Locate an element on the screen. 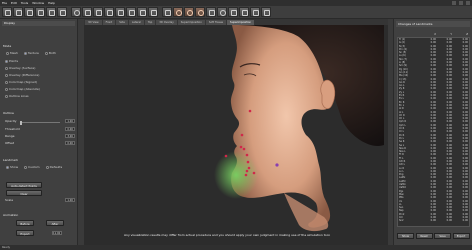 The width and height of the screenshot is (472, 250). mode-option-label: Texture is located at coordinates (33, 53).